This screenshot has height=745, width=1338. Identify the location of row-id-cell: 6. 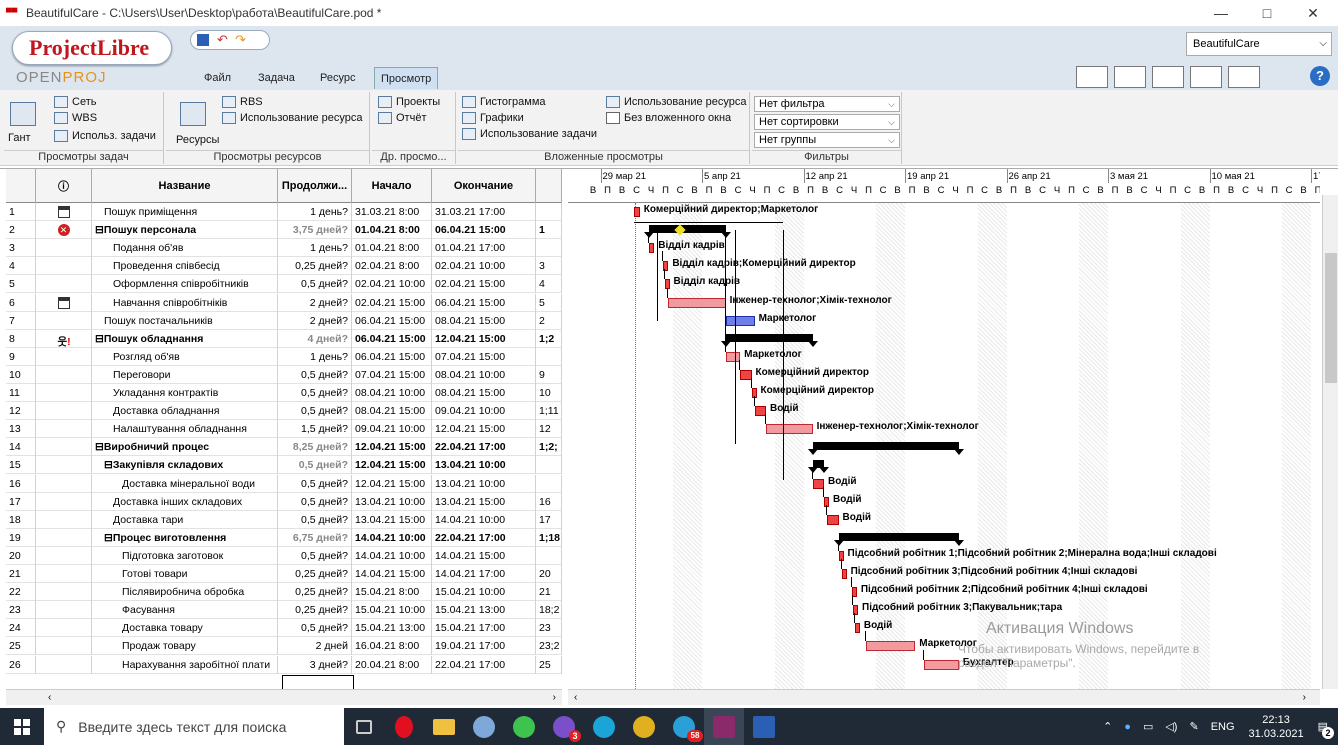
(21, 302).